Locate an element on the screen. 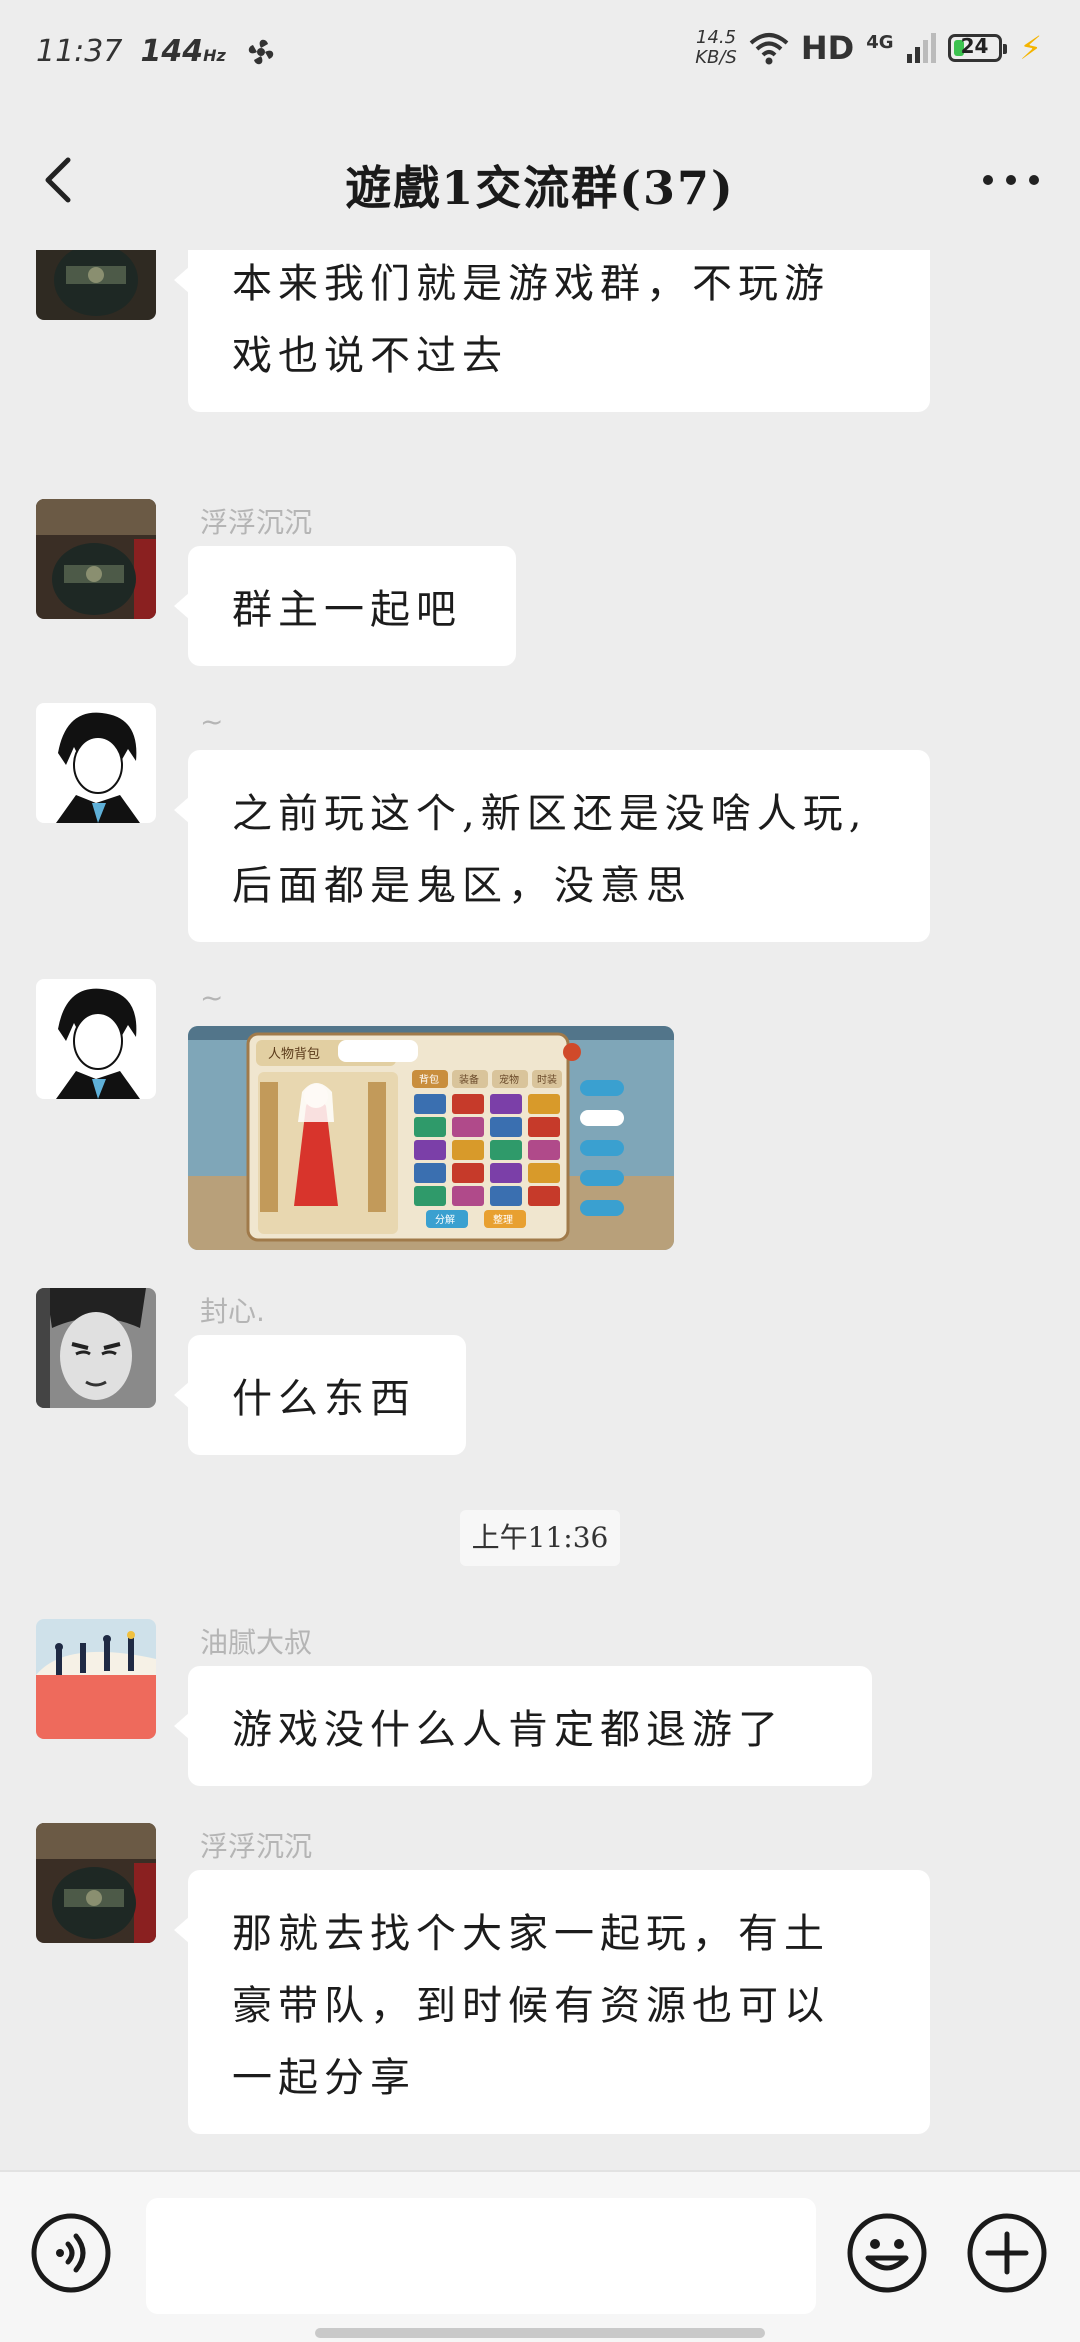 The width and height of the screenshot is (1080, 2342). message-line: 群主一起吧 is located at coordinates (347, 610).